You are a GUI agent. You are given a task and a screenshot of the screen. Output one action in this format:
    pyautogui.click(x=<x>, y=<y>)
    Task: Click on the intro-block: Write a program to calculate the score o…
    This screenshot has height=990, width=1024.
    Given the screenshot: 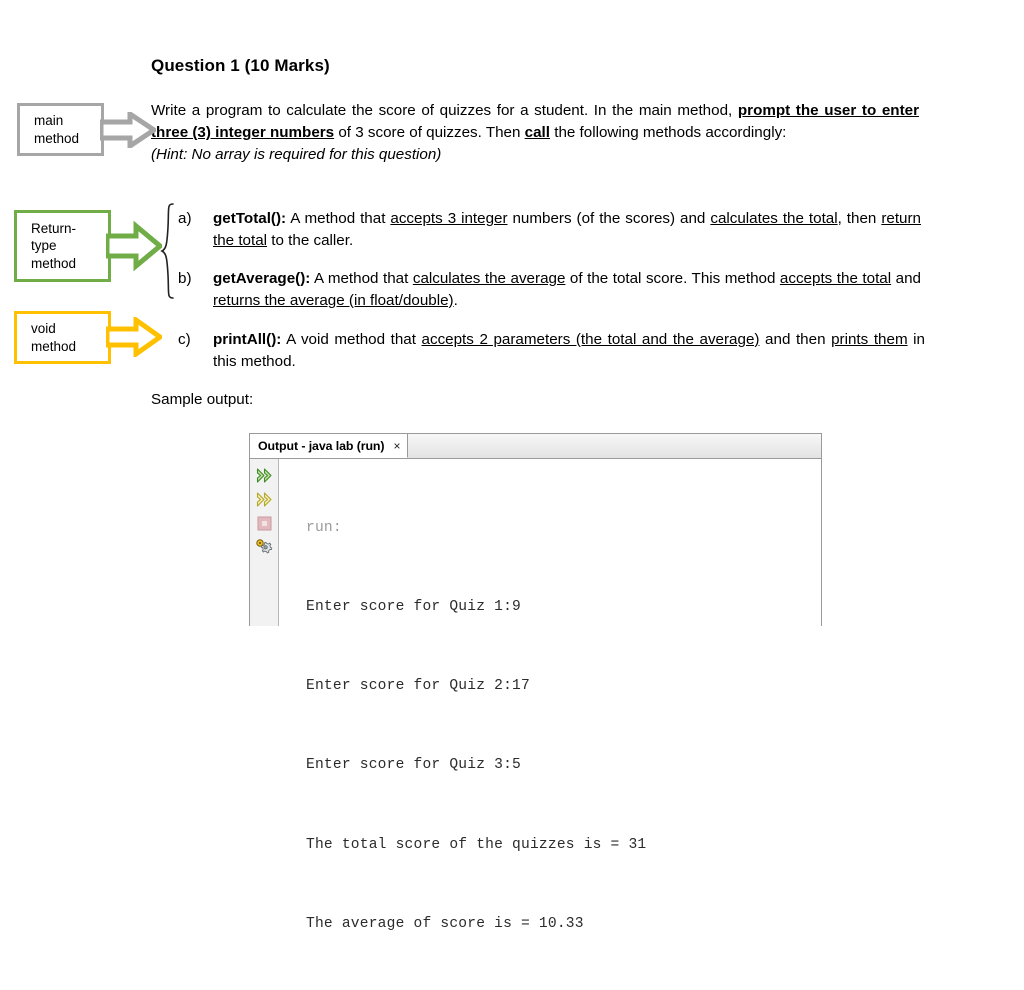 What is the action you would take?
    pyautogui.click(x=535, y=133)
    